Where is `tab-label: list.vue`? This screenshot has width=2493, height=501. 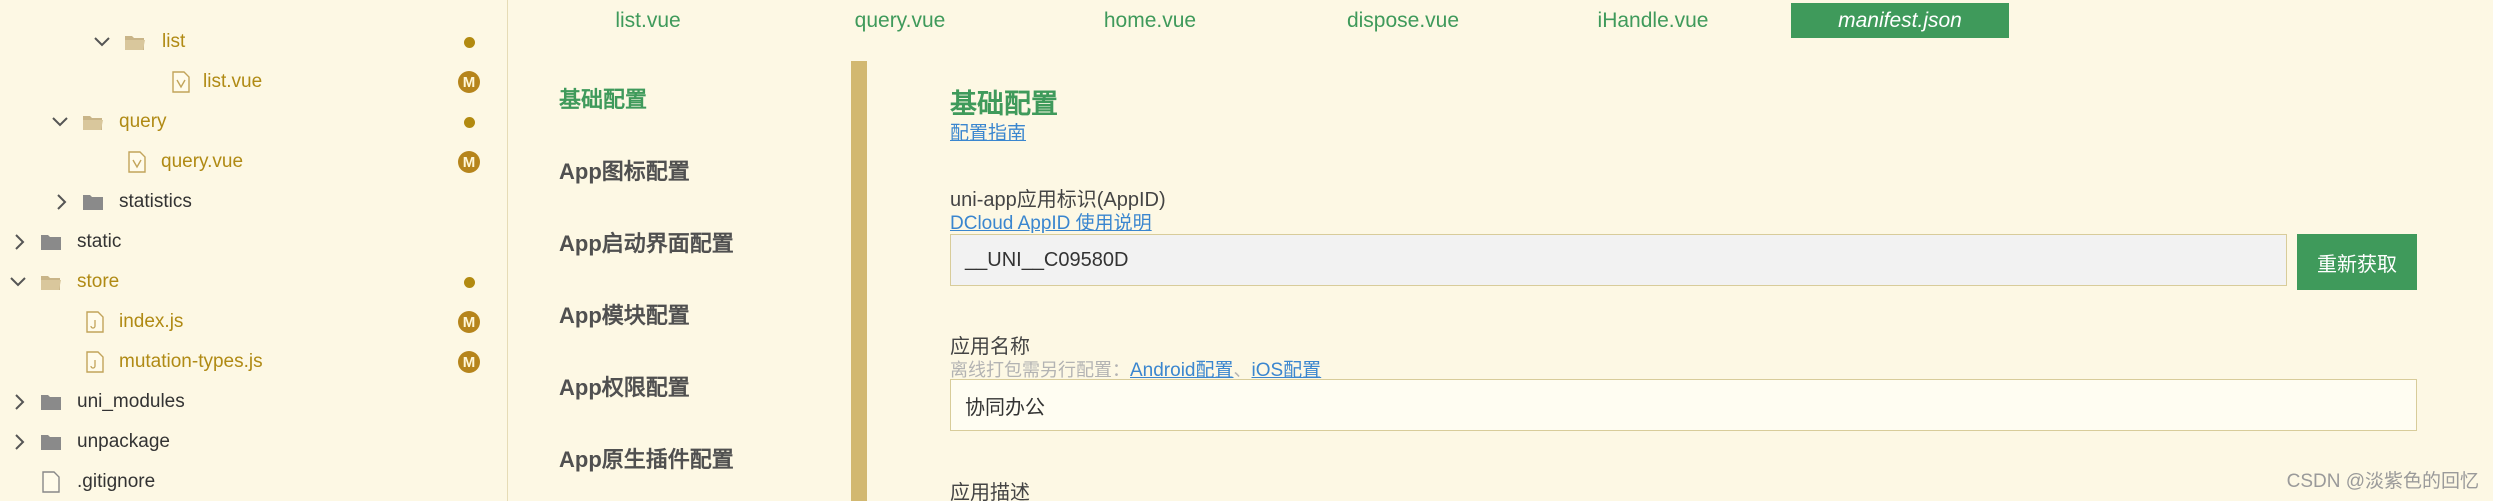 tab-label: list.vue is located at coordinates (648, 20).